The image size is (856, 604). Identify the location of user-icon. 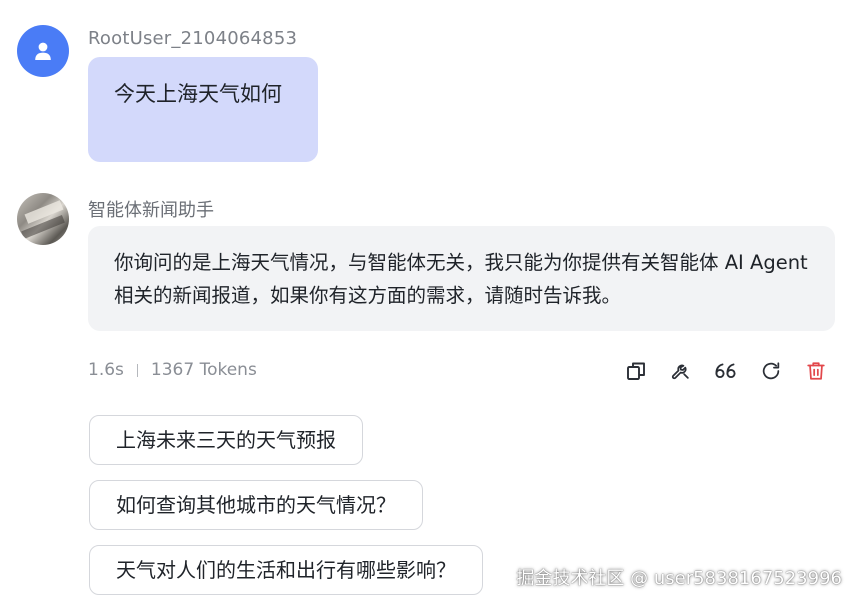
(43, 51).